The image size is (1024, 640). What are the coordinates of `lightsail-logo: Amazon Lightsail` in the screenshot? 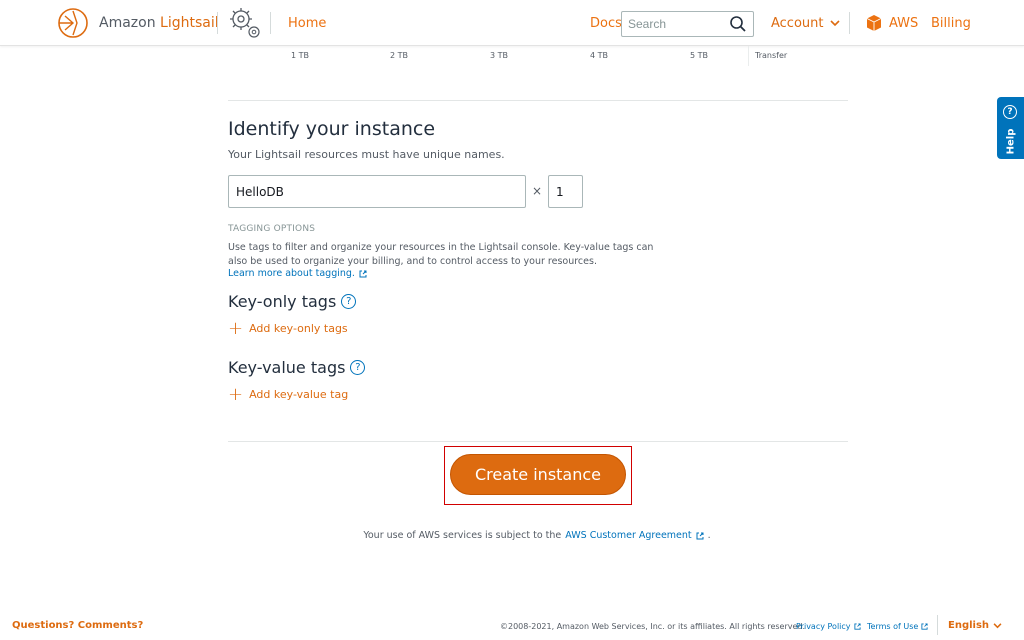 It's located at (137, 23).